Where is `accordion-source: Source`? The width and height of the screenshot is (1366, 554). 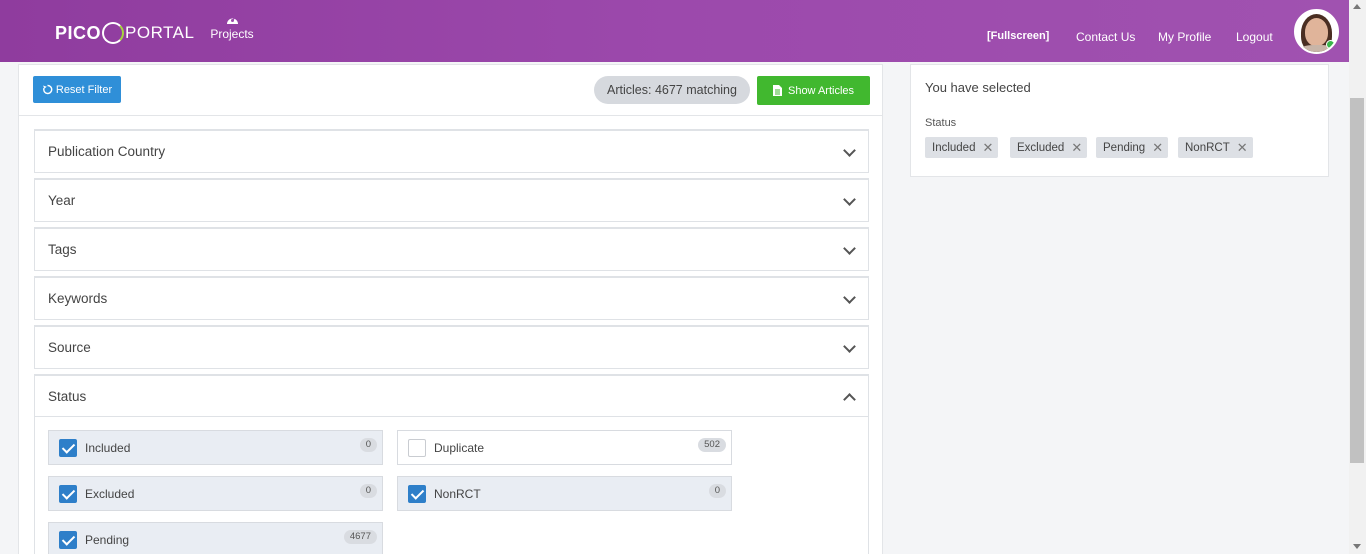 accordion-source: Source is located at coordinates (451, 347).